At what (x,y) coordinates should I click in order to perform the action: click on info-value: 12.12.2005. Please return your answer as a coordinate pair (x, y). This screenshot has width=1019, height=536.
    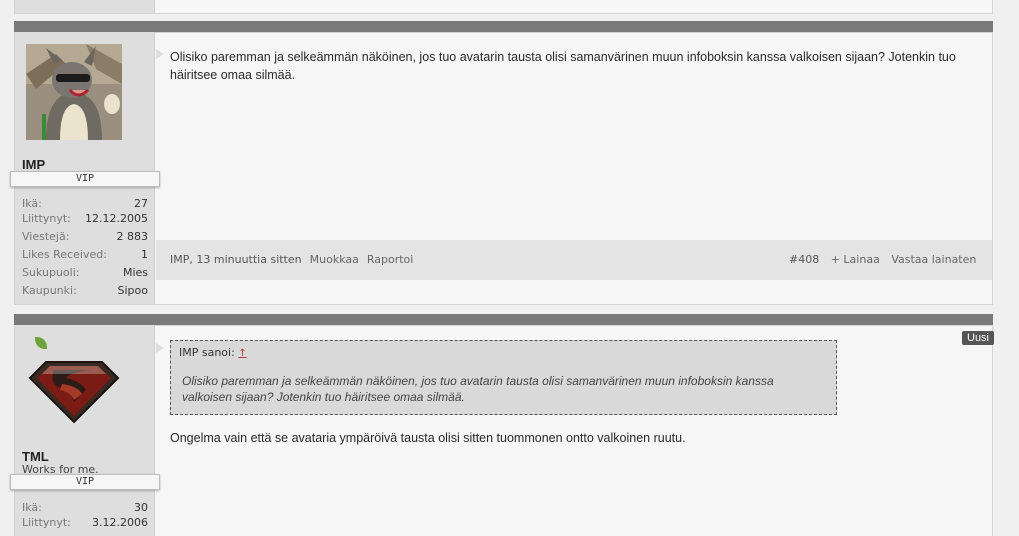
    Looking at the image, I should click on (116, 218).